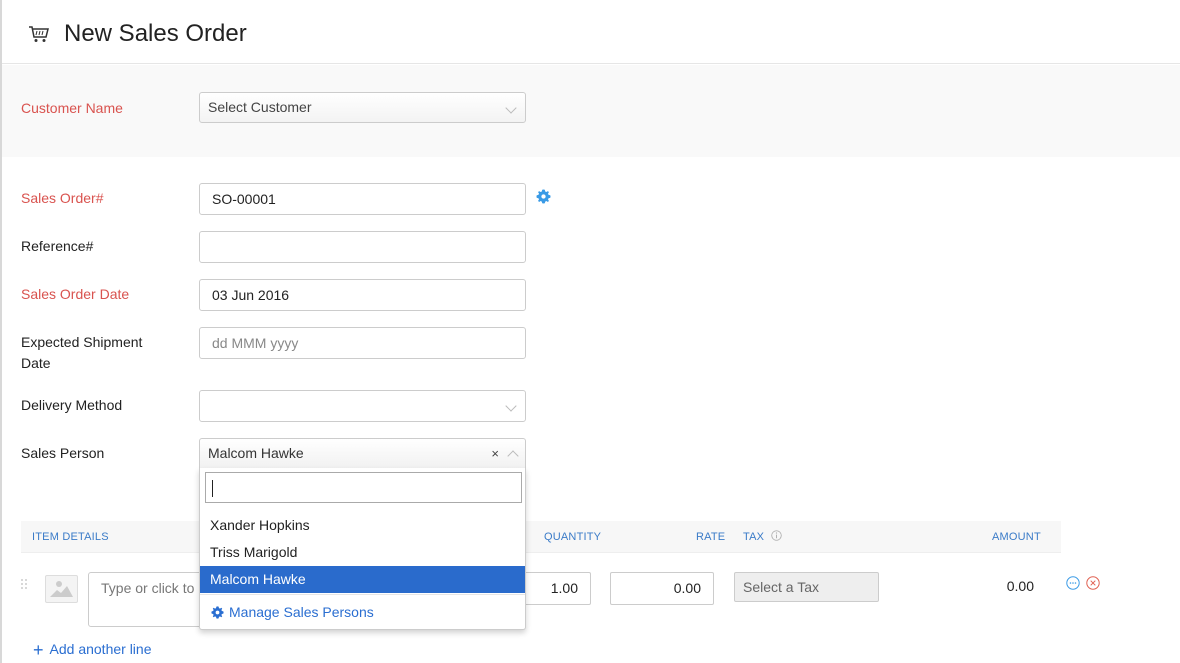 This screenshot has height=663, width=1180. I want to click on dropdown-option: Triss Marigold, so click(362, 552).